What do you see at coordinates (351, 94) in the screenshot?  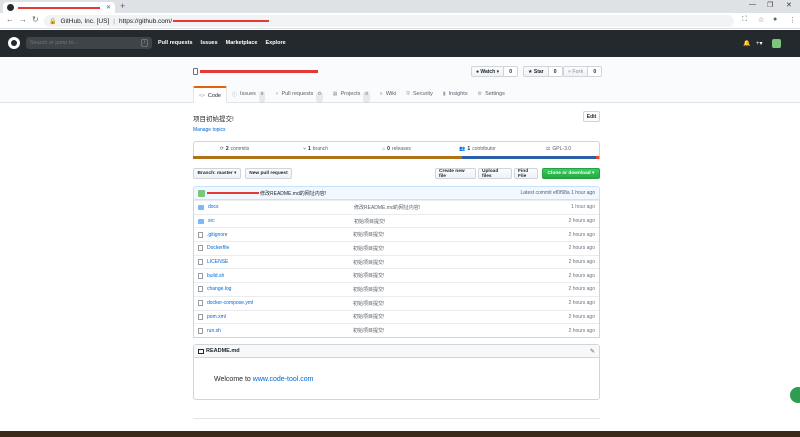 I see `tab-projects: ▦ Projects 0` at bounding box center [351, 94].